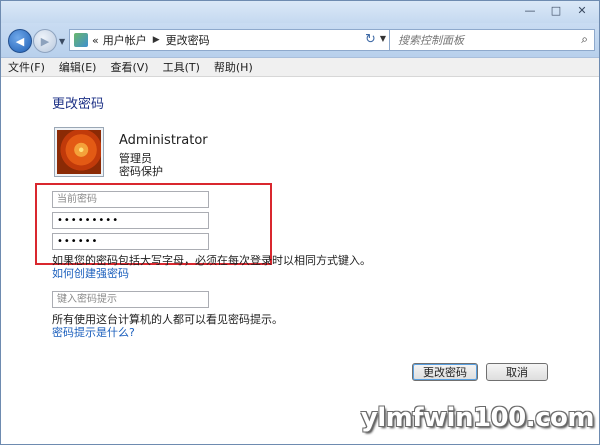 The height and width of the screenshot is (445, 600). I want to click on arrow-left-icon: ◀, so click(20, 41).